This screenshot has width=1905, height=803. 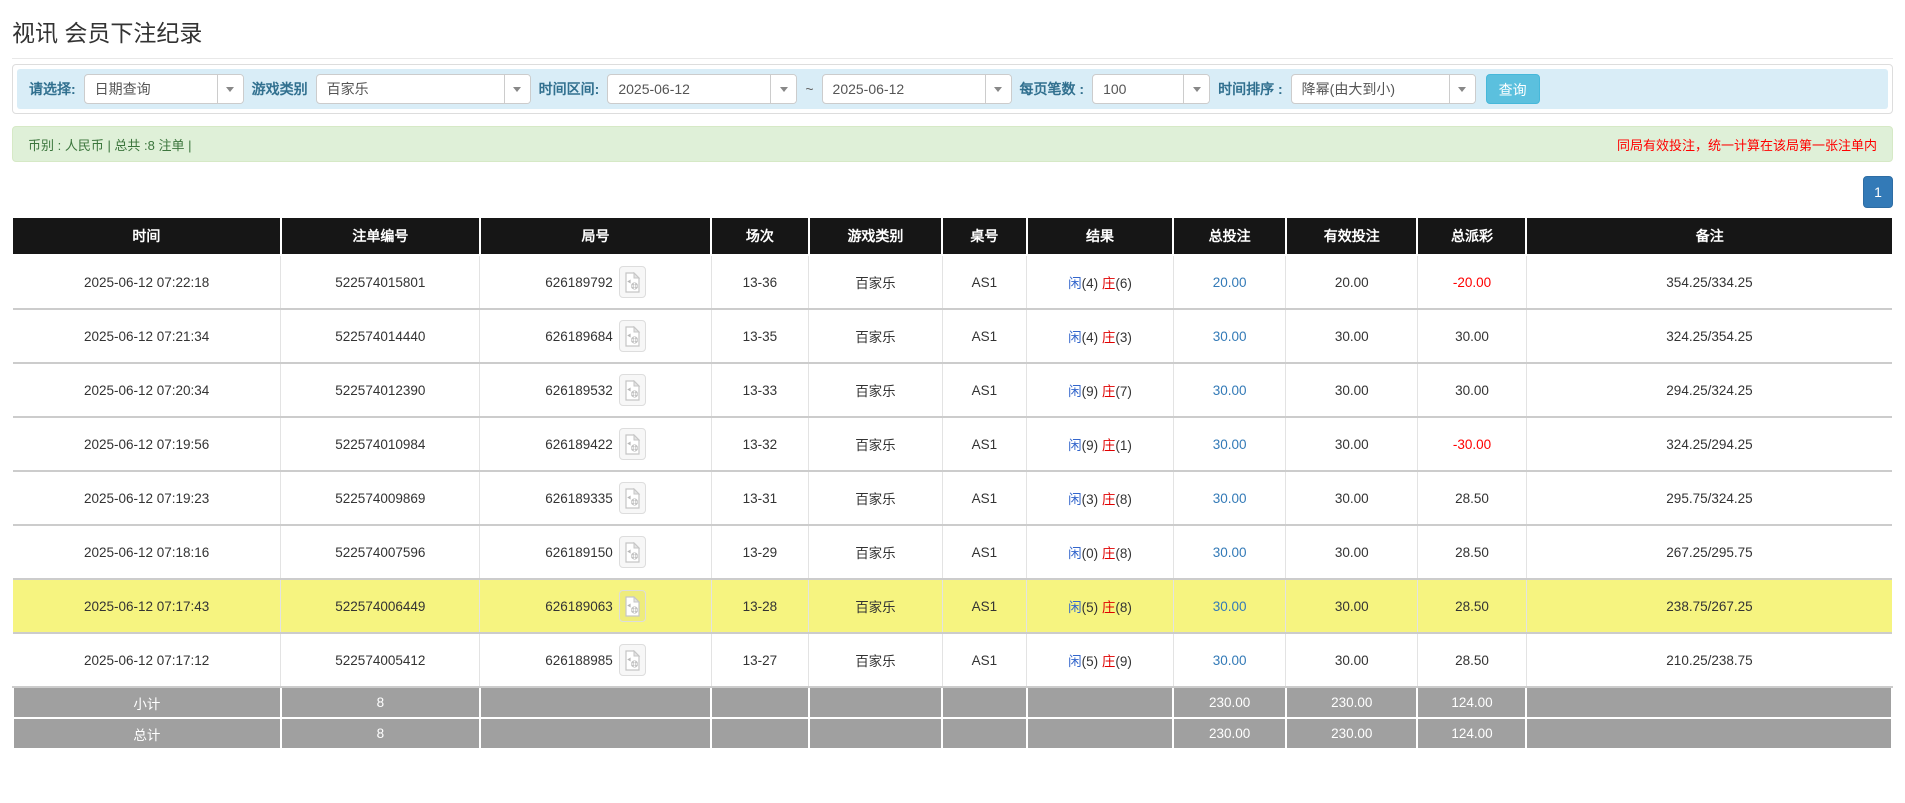 I want to click on cell-time: 2025-06-12 07:17:43, so click(x=147, y=606).